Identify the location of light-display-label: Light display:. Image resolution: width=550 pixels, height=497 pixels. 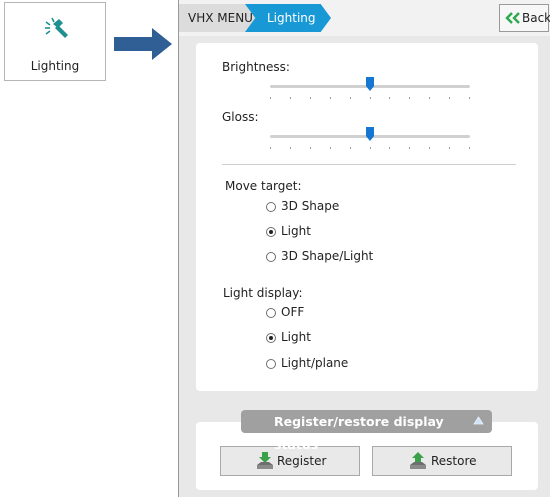
(263, 293).